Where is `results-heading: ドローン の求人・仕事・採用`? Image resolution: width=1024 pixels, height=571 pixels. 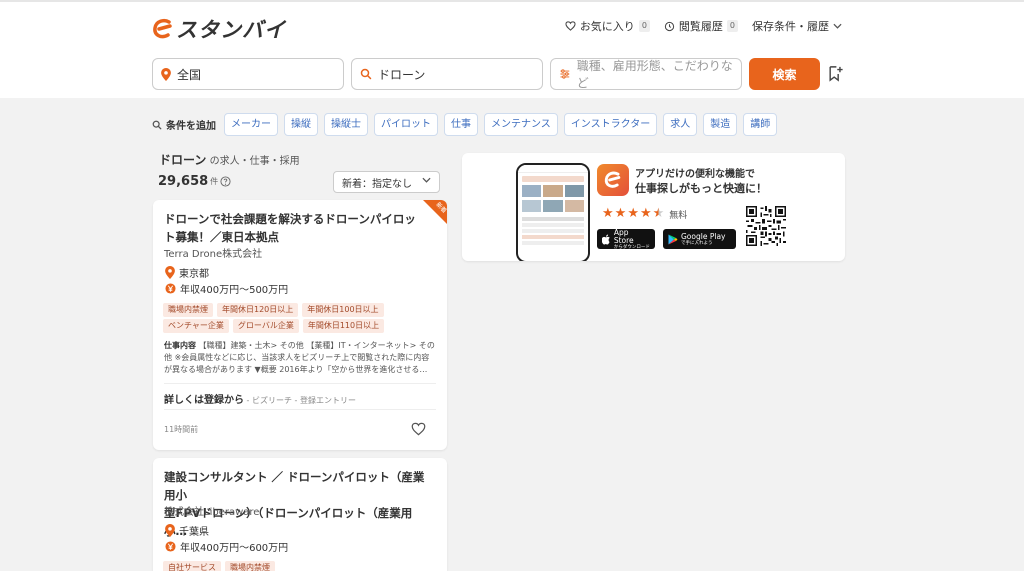
results-heading: ドローン の求人・仕事・採用 is located at coordinates (229, 159).